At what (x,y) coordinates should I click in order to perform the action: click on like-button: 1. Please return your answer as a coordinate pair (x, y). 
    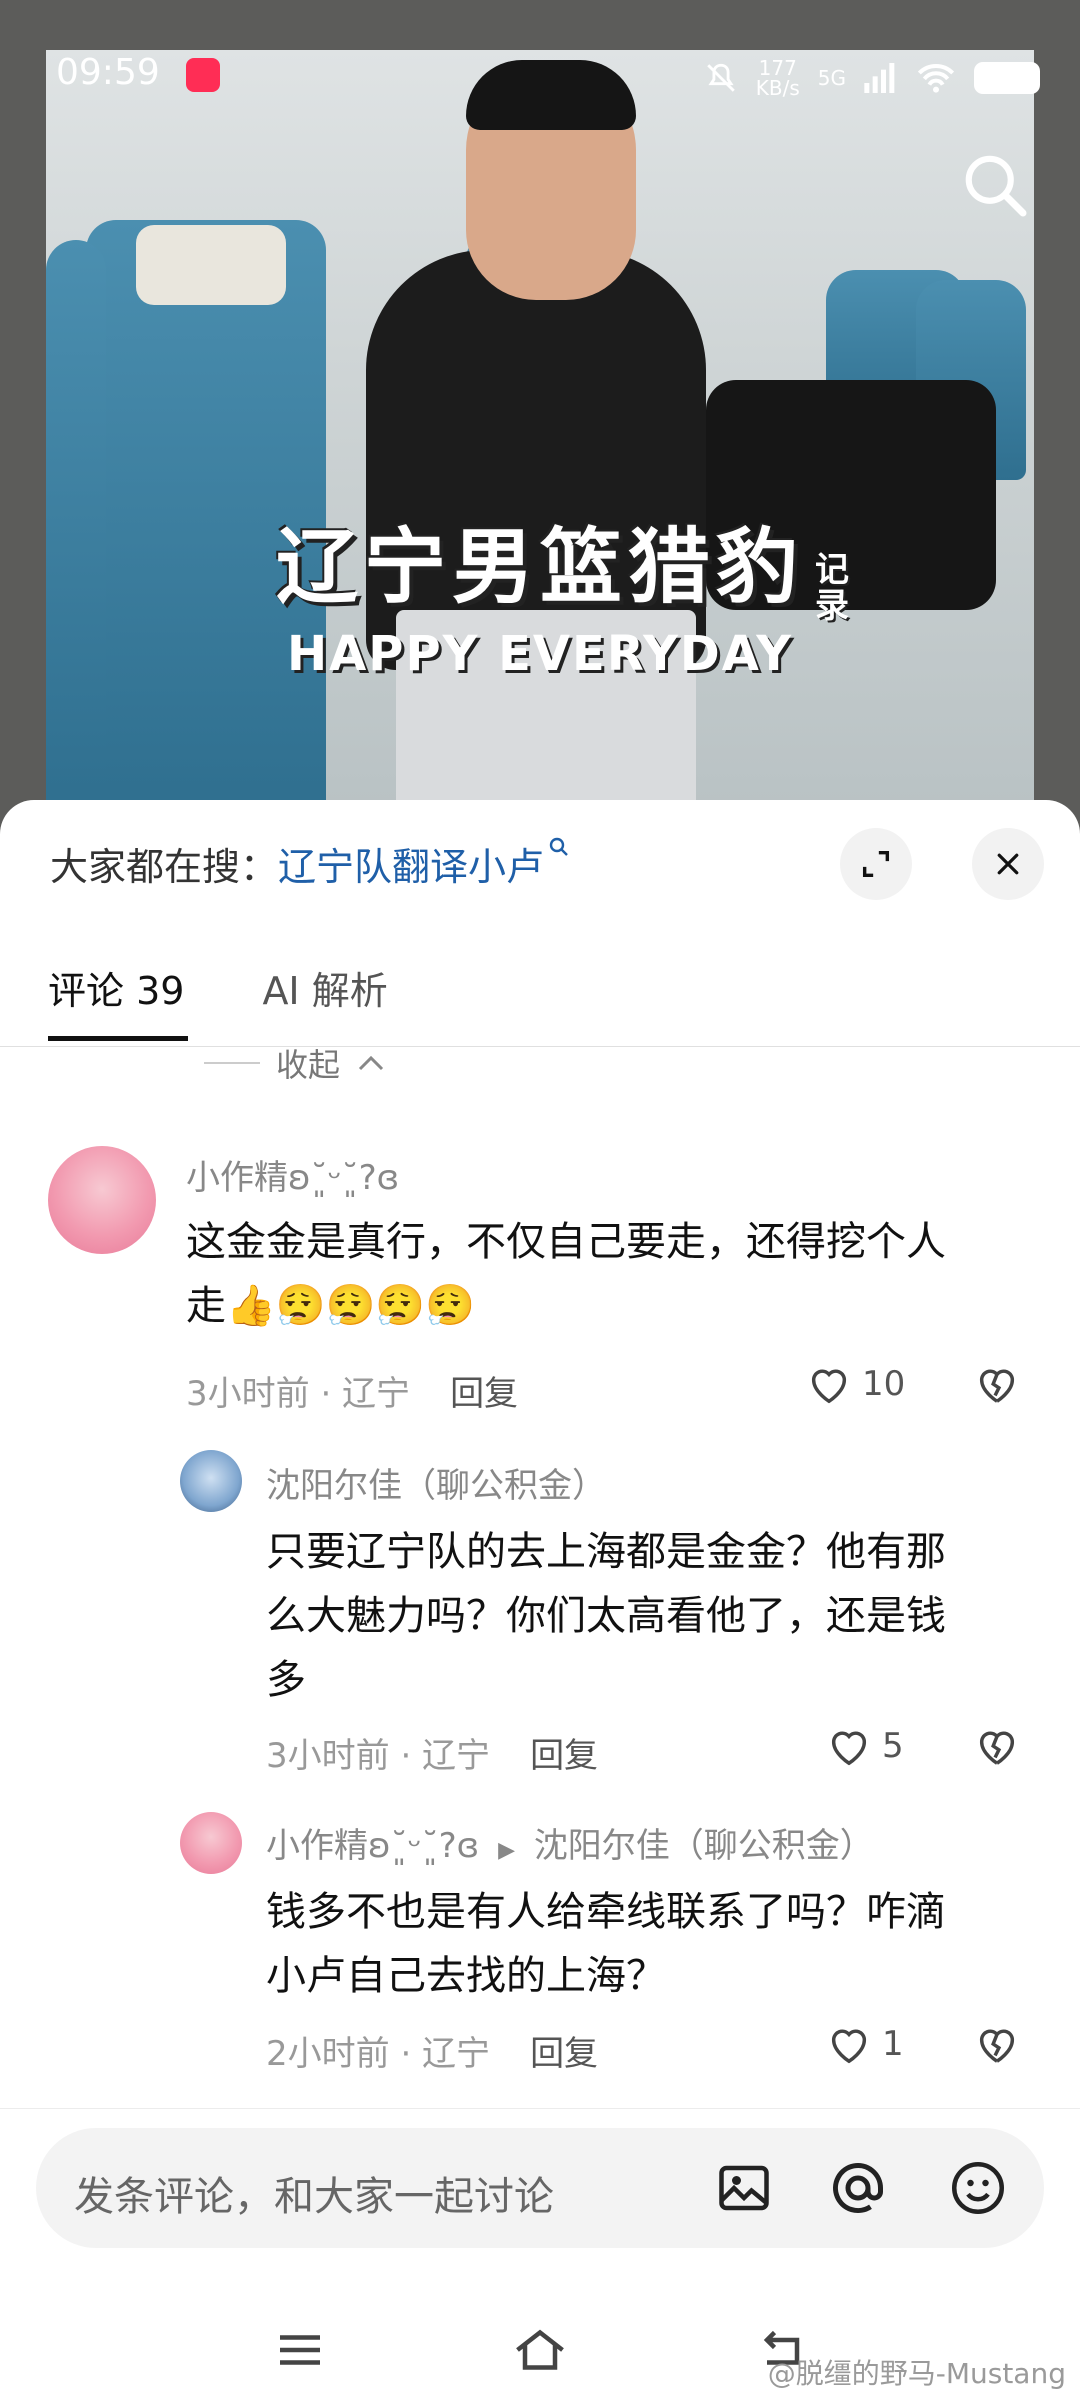
    Looking at the image, I should click on (865, 2044).